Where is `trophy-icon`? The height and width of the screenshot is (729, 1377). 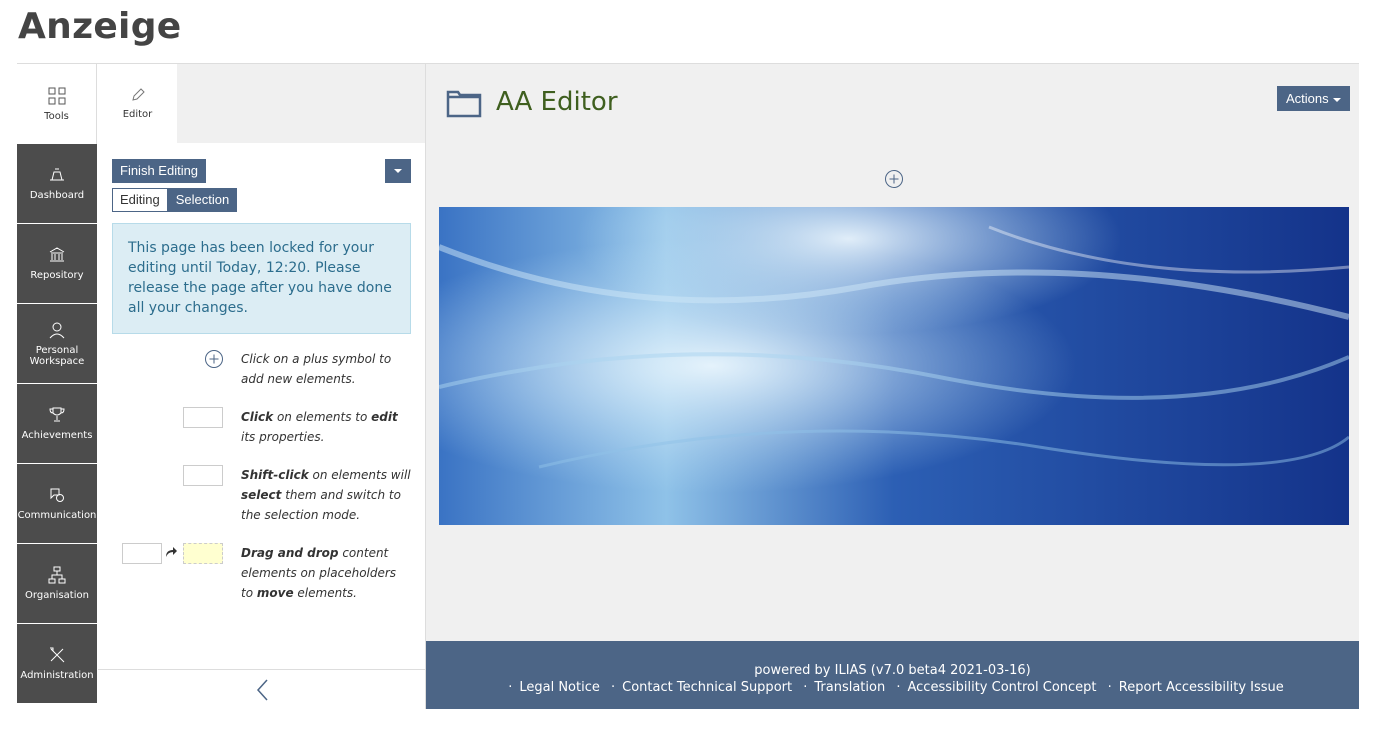
trophy-icon is located at coordinates (57, 414).